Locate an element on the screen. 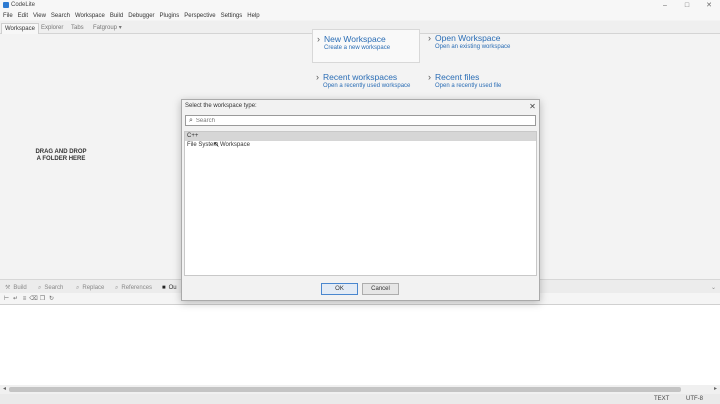 The width and height of the screenshot is (720, 404). cancel-button: Cancel is located at coordinates (380, 289).